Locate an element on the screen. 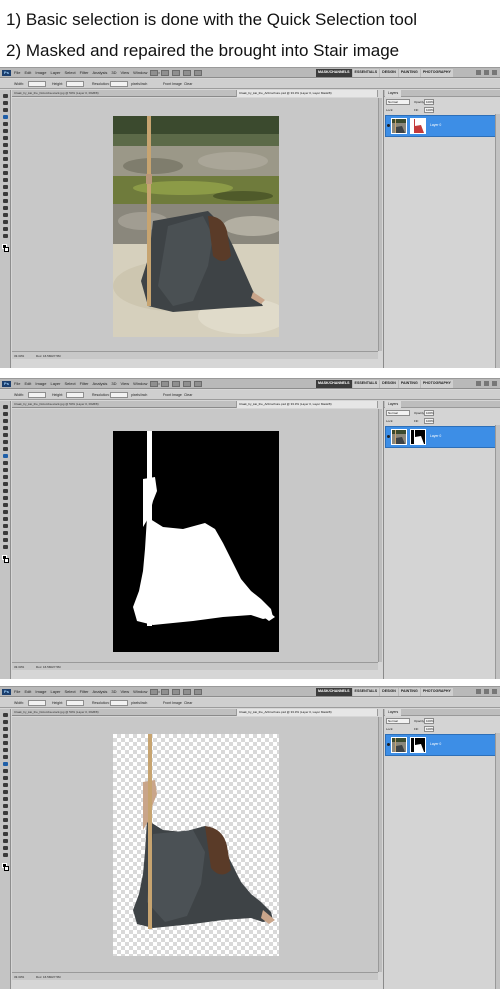  resolution-unit: pixels/inch is located at coordinates (139, 703).